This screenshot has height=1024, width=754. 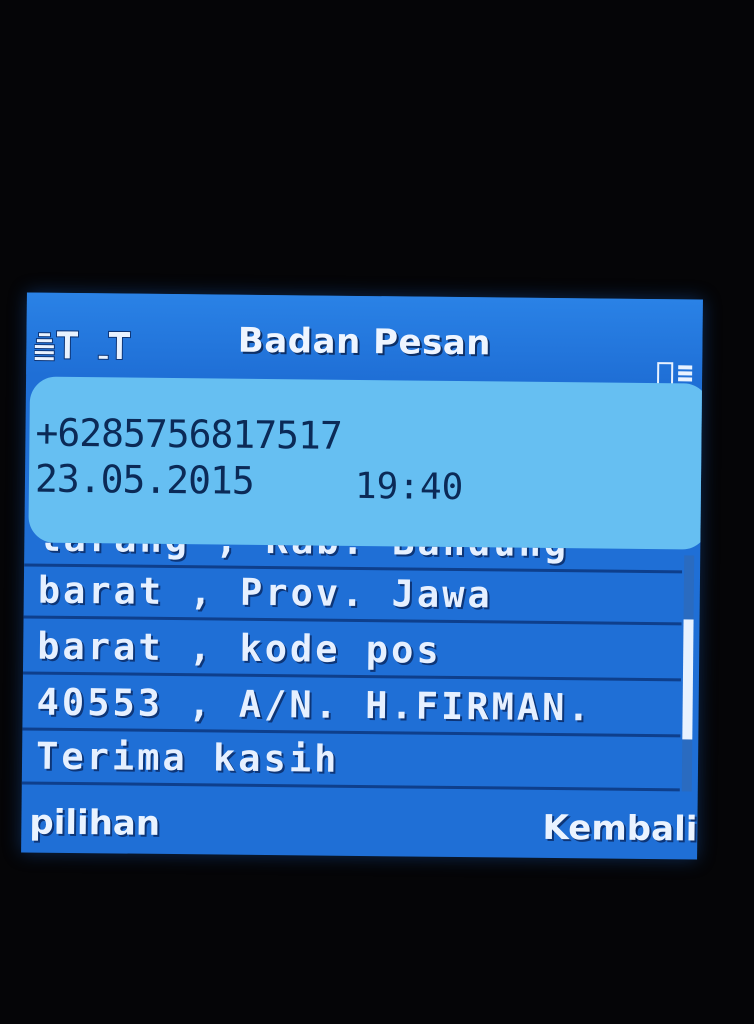 I want to click on title-bar: Badan Pesan, so click(x=364, y=339).